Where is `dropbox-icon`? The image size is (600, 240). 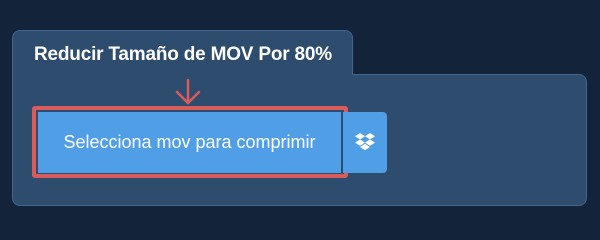 dropbox-icon is located at coordinates (365, 141).